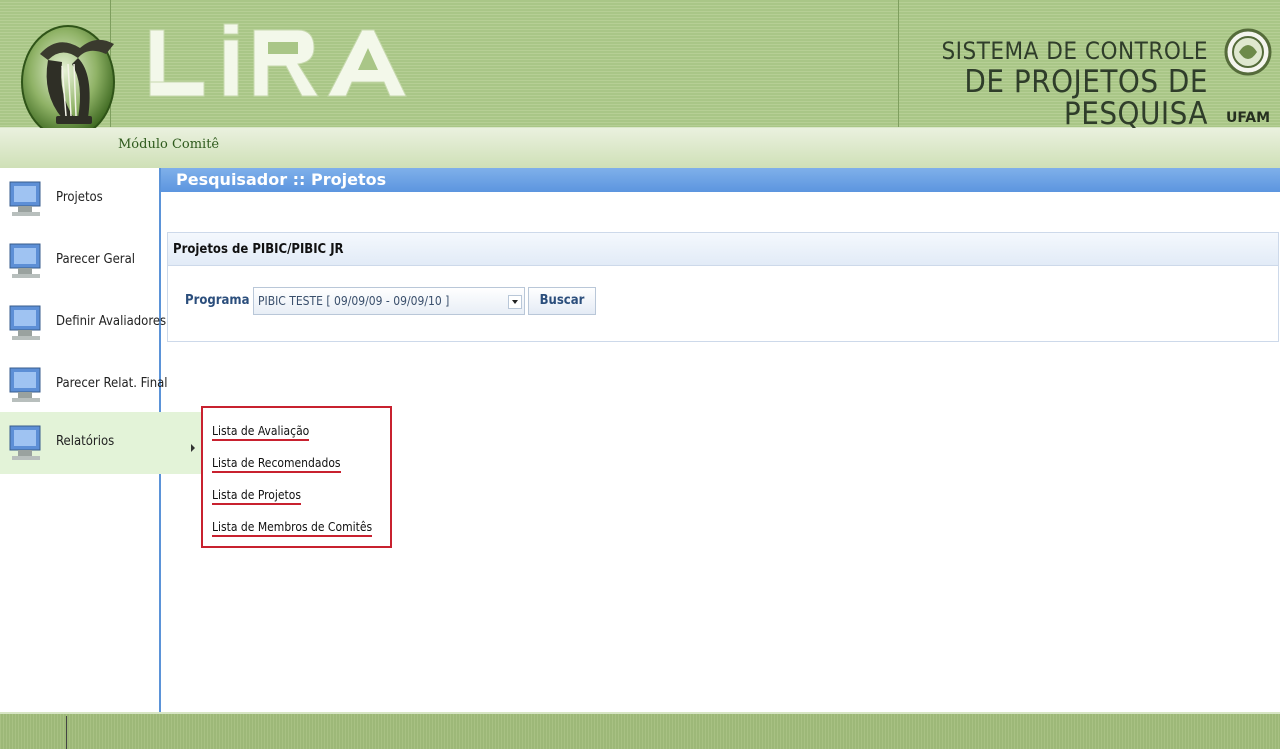 Image resolution: width=1280 pixels, height=749 pixels. What do you see at coordinates (217, 300) in the screenshot?
I see `program-label: Programa` at bounding box center [217, 300].